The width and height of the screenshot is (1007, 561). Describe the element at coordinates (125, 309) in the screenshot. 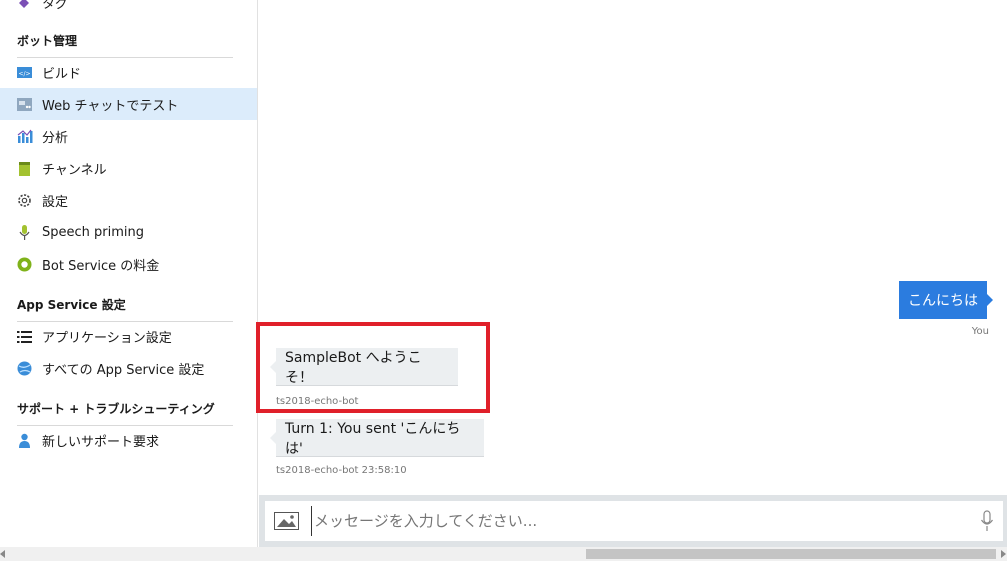

I see `section-title-app-service-settings: App Service 設定` at that location.